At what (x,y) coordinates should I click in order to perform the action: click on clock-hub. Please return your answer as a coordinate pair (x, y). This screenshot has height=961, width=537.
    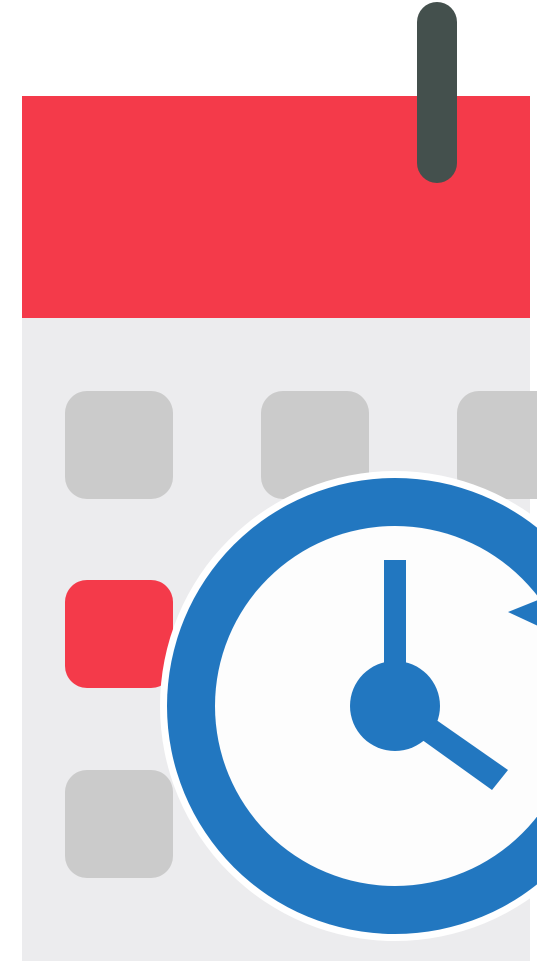
    Looking at the image, I should click on (395, 706).